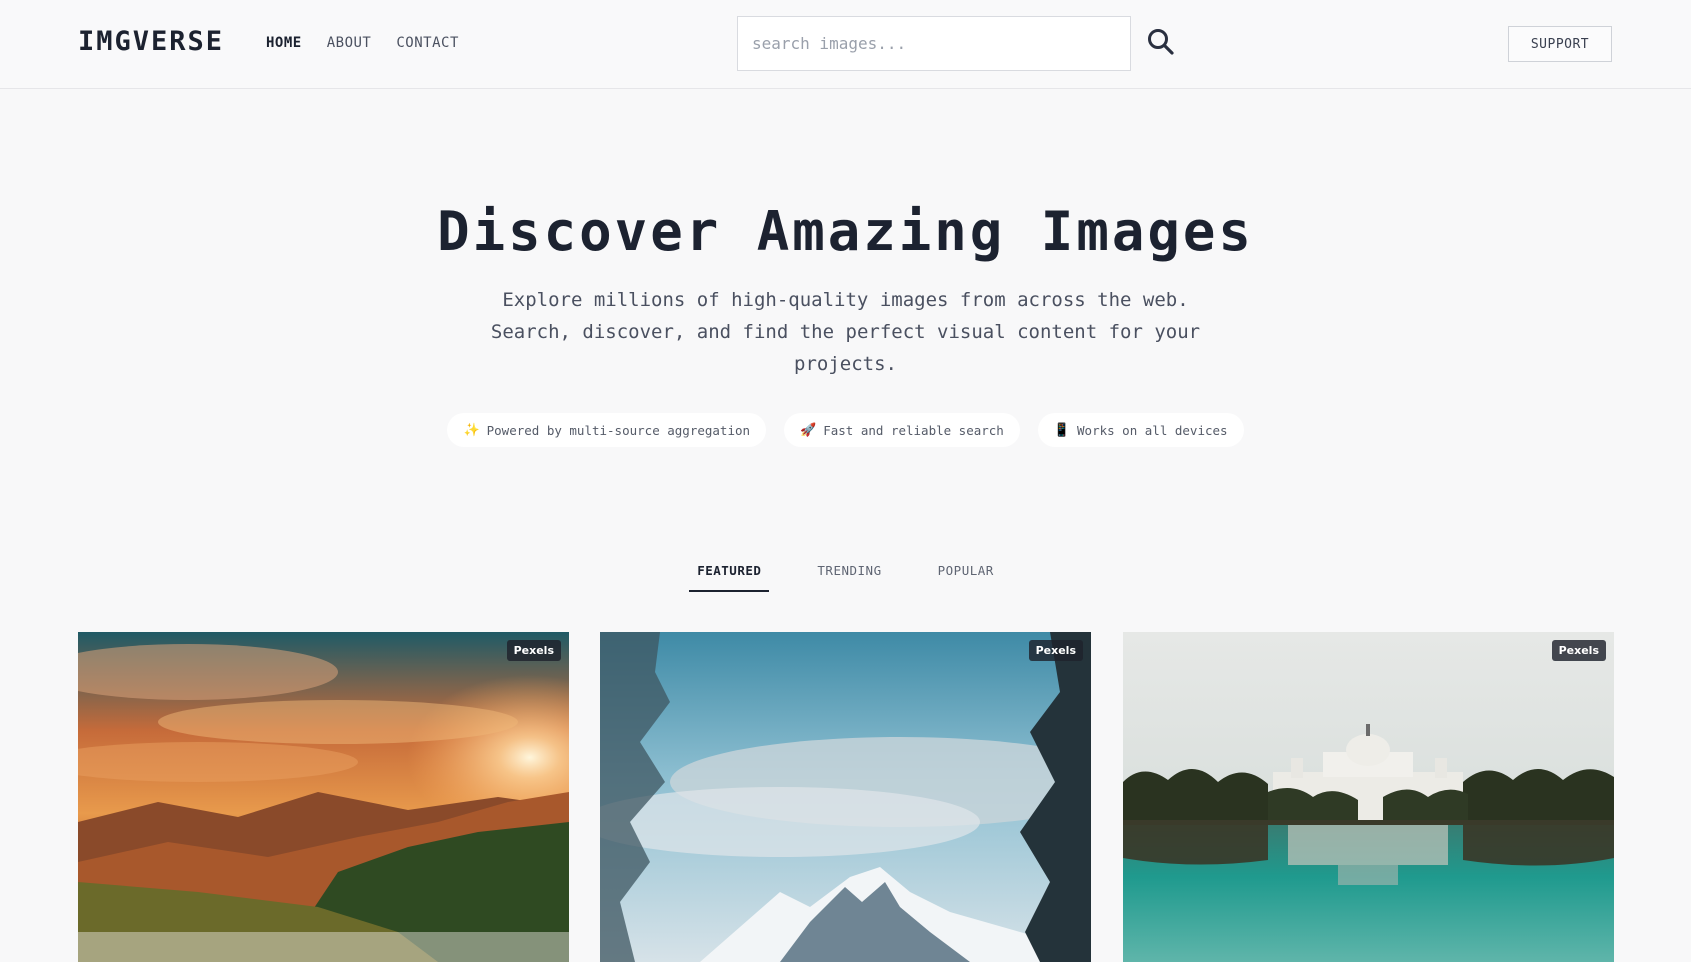 The width and height of the screenshot is (1691, 962). What do you see at coordinates (966, 572) in the screenshot?
I see `tab-popular: POPULAR` at bounding box center [966, 572].